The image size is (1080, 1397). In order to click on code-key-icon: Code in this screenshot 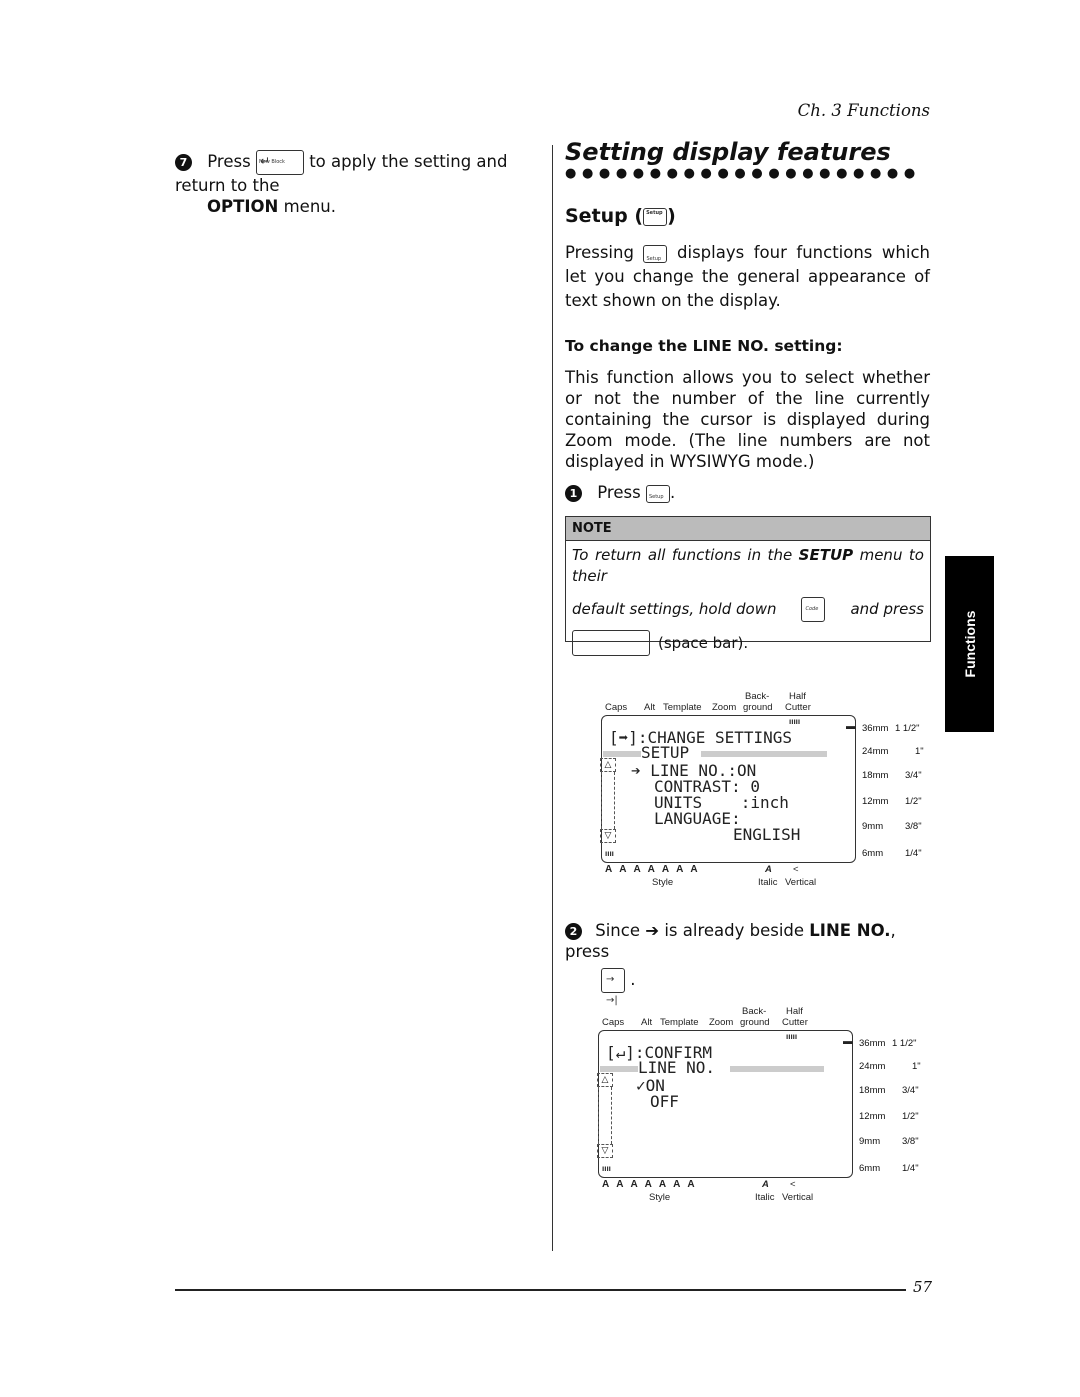, I will do `click(813, 609)`.